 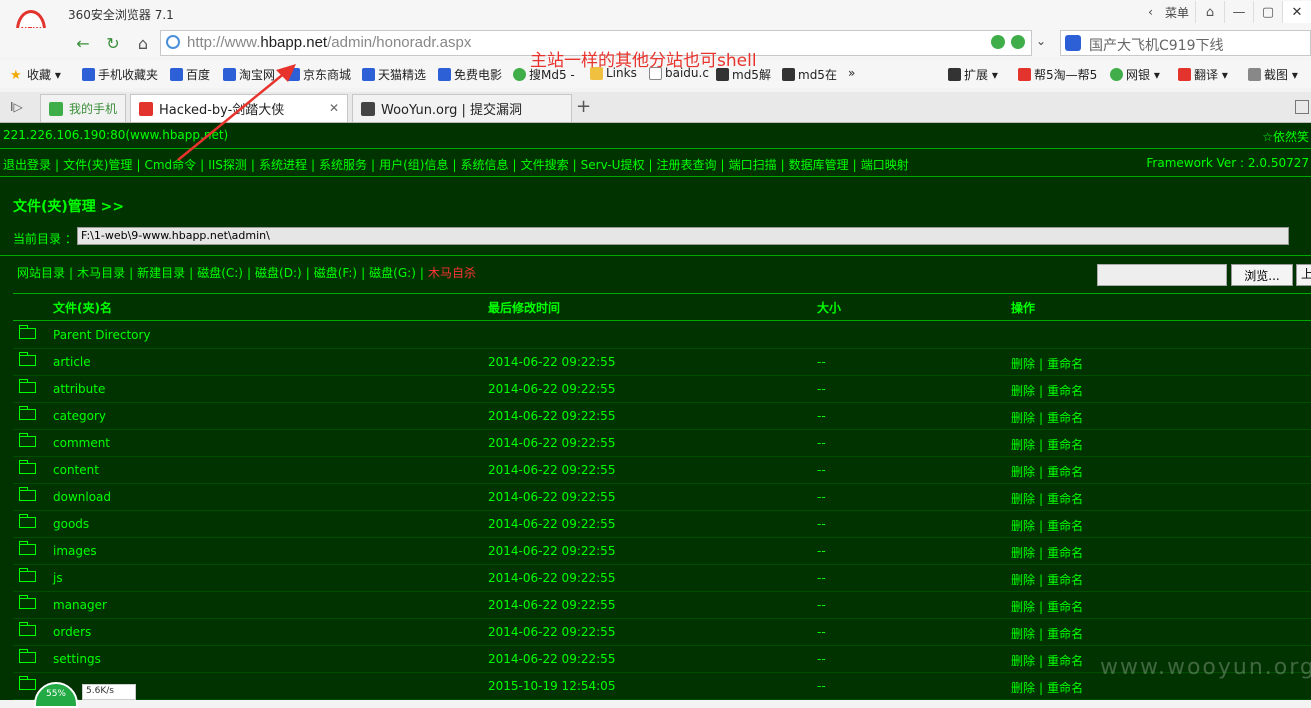 I want to click on annotation-arrow, so click(x=236, y=112).